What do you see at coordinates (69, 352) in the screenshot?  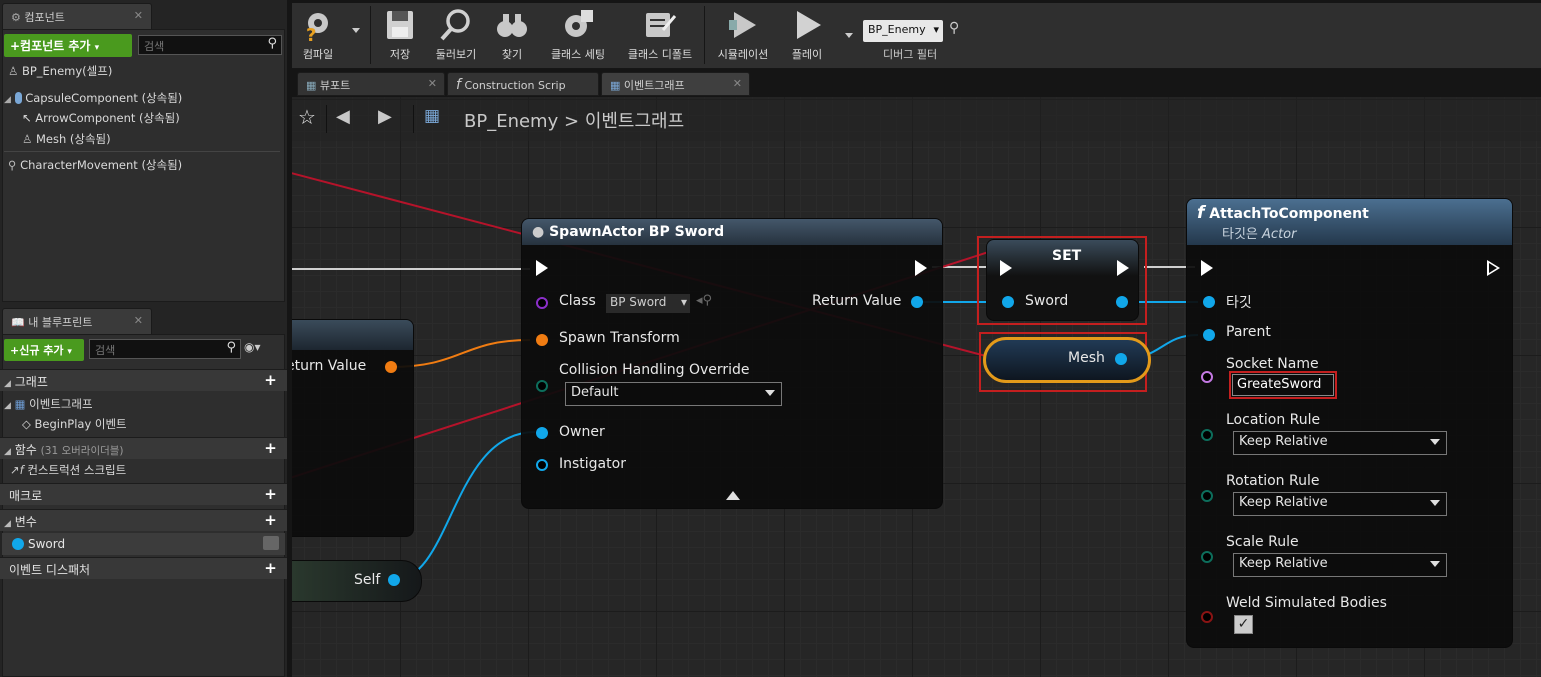 I see `chevron-down-icon: ▾` at bounding box center [69, 352].